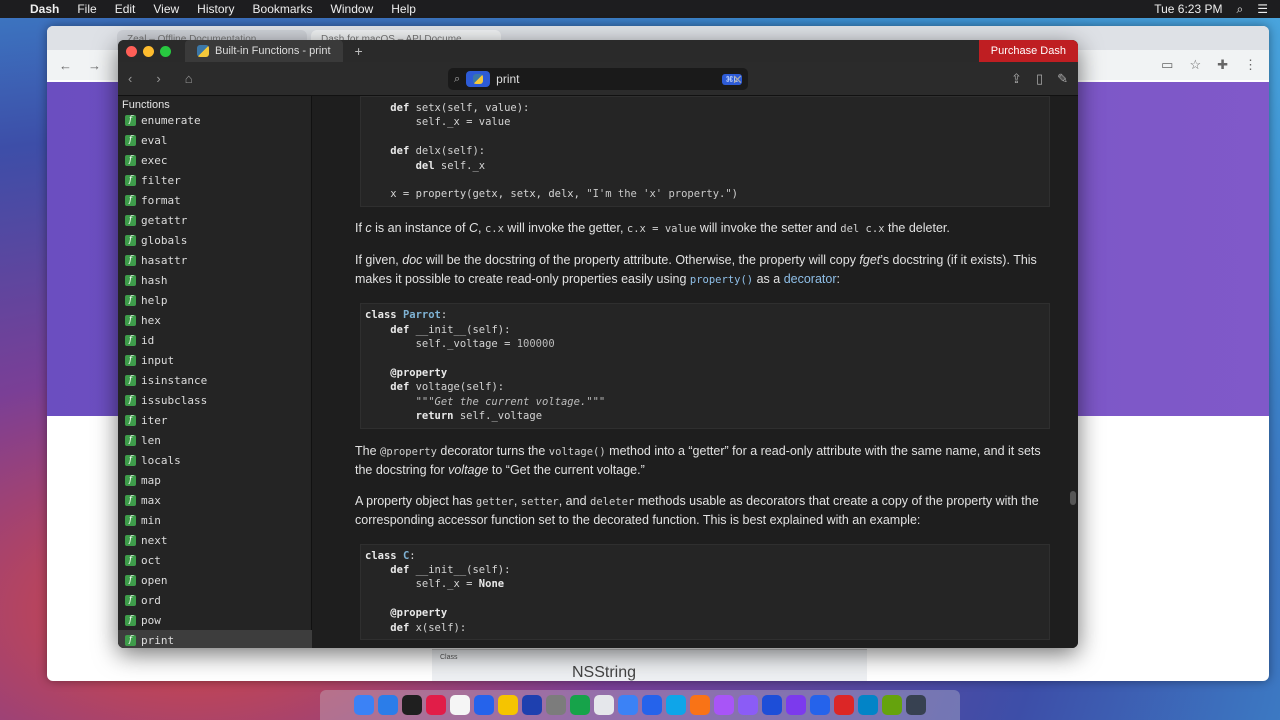 The image size is (1280, 720). I want to click on annotate-icon: ✎, so click(1062, 79).